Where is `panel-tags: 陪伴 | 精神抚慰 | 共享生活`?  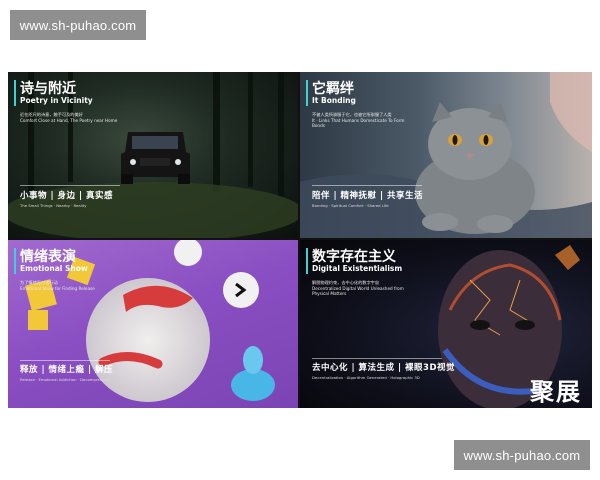 panel-tags: 陪伴 | 精神抚慰 | 共享生活 is located at coordinates (368, 196).